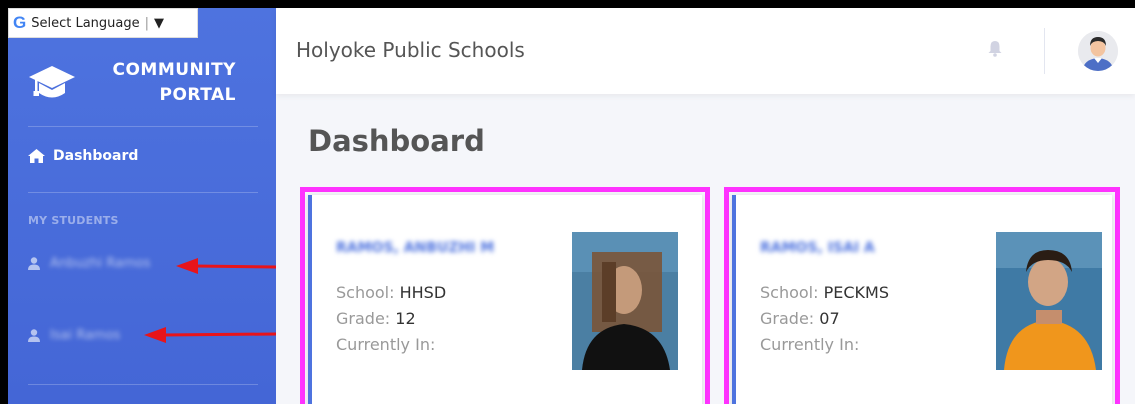 Image resolution: width=1135 pixels, height=404 pixels. What do you see at coordinates (1044, 51) in the screenshot?
I see `topbar-divider` at bounding box center [1044, 51].